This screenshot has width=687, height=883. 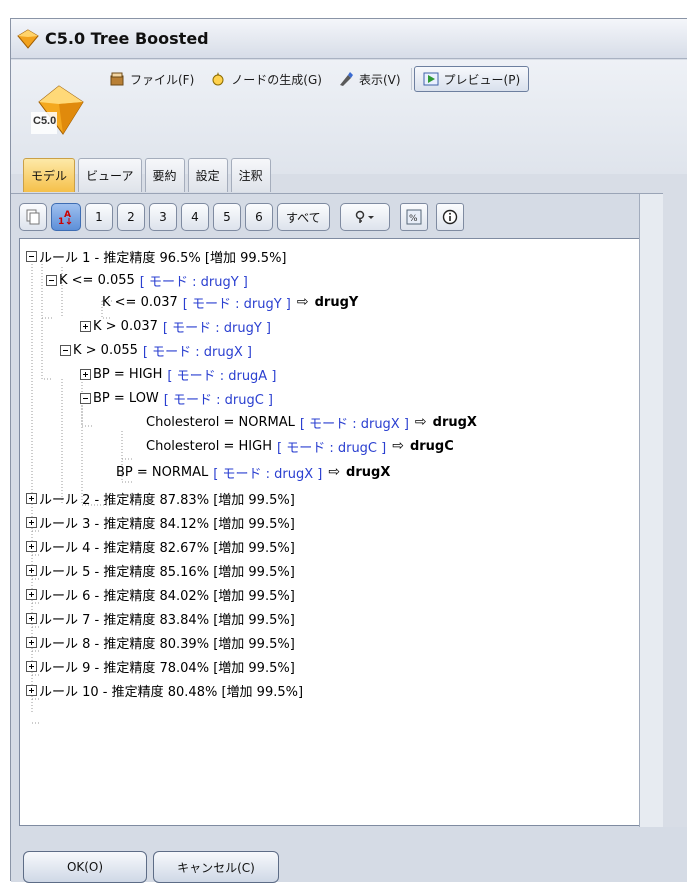 I want to click on file-icon, so click(x=117, y=79).